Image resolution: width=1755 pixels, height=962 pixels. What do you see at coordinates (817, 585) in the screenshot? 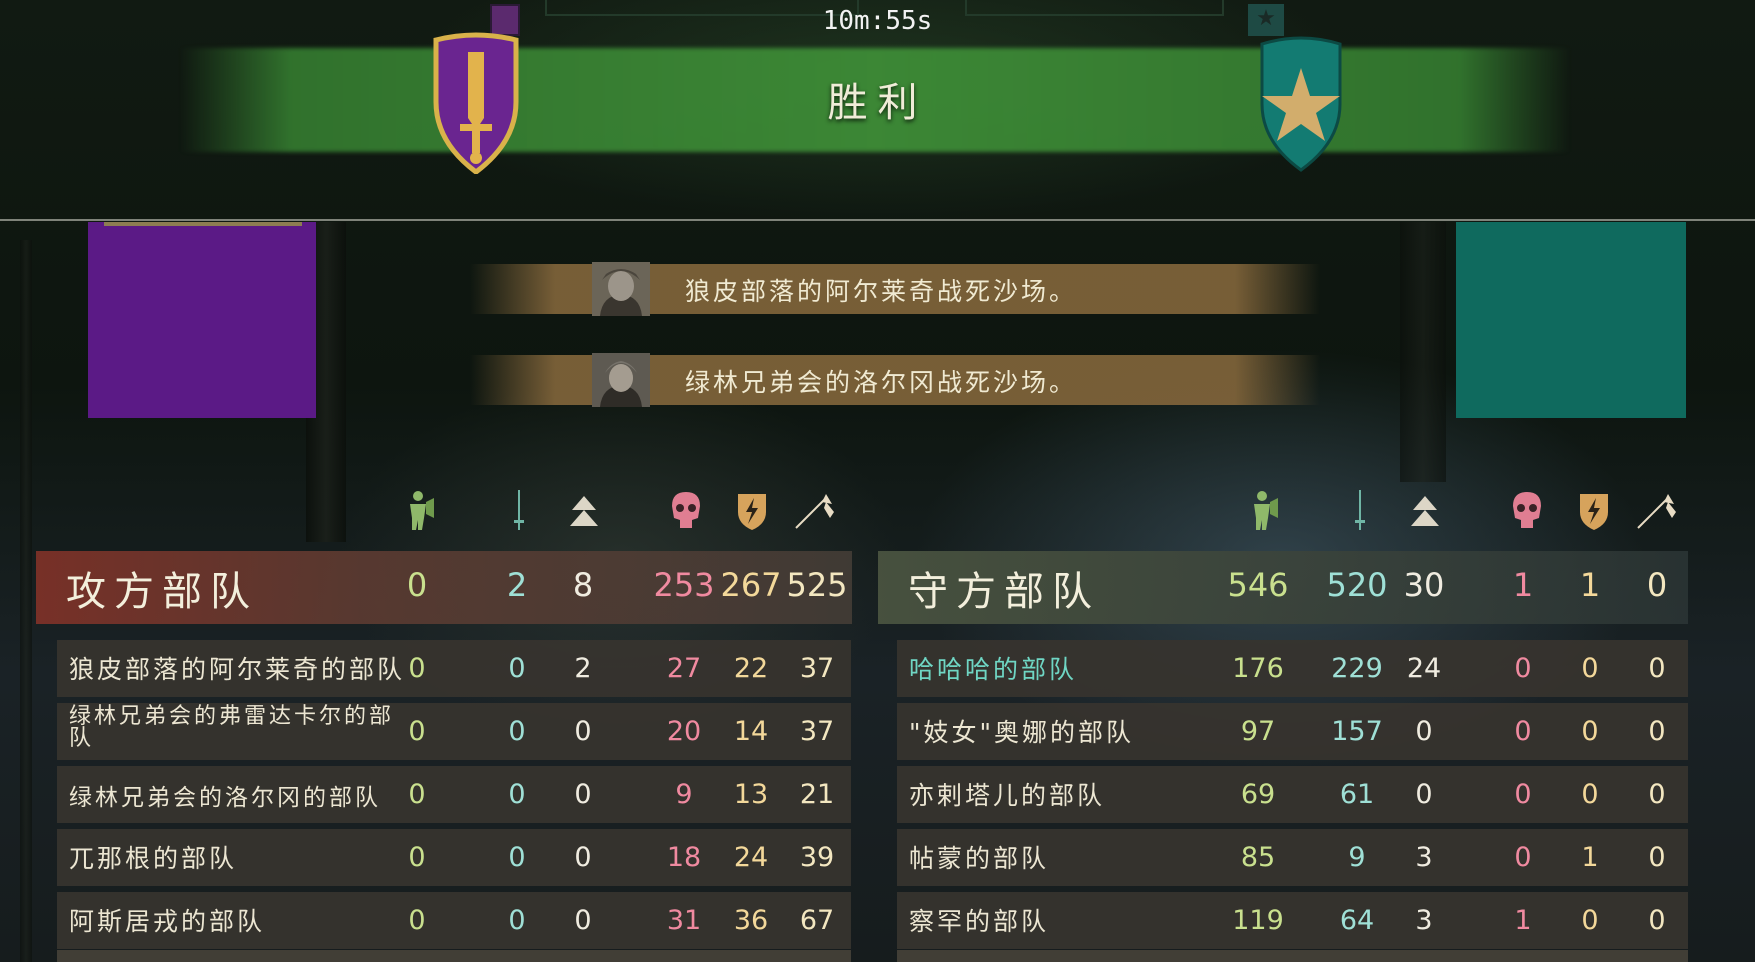
I see `attacker-total-ranged: 525` at bounding box center [817, 585].